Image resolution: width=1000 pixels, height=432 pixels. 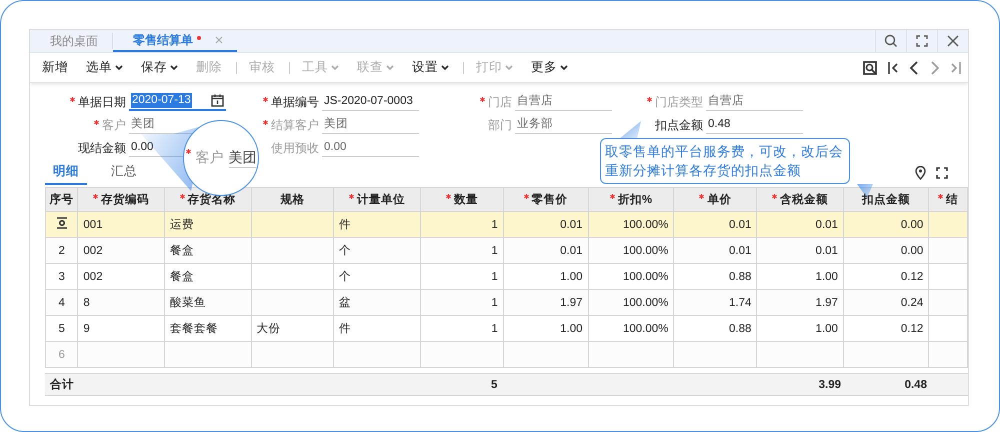 I want to click on section-tab: 汇总, so click(x=124, y=173).